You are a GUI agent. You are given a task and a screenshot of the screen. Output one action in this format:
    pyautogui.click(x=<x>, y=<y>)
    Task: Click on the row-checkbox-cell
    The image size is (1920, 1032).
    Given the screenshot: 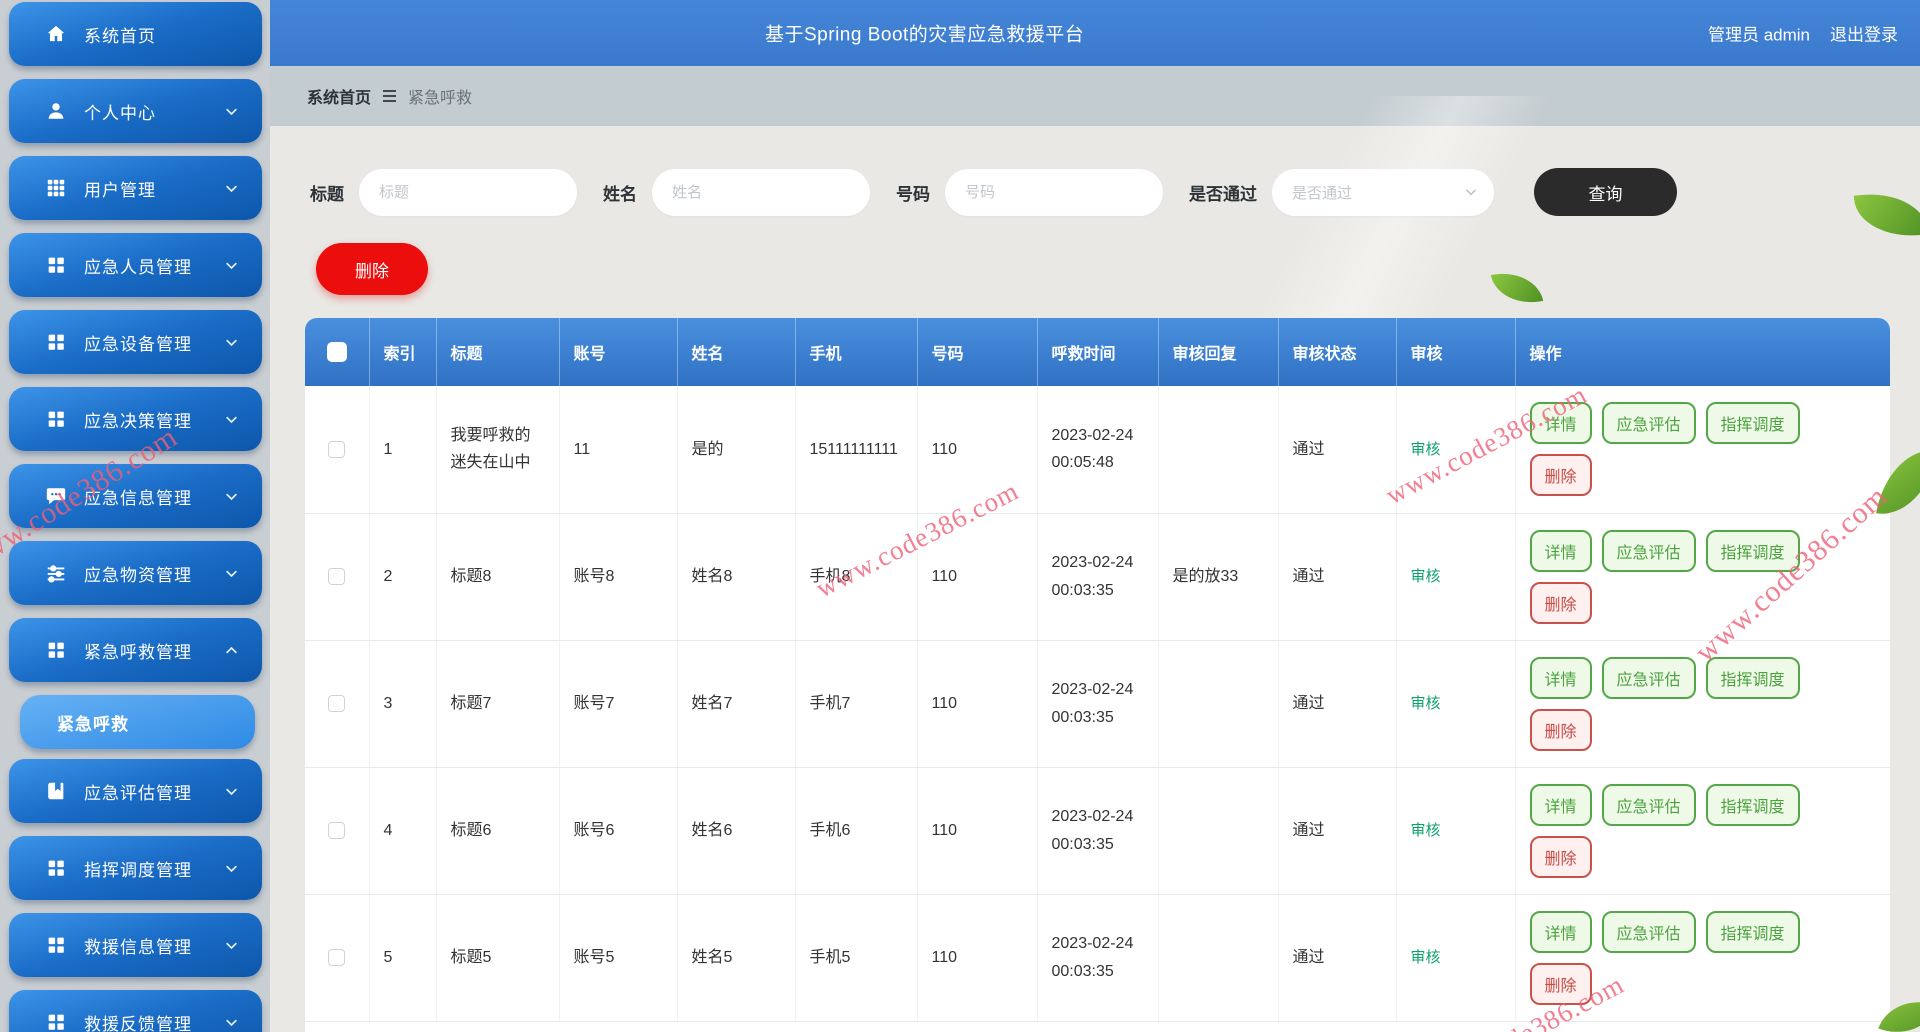 What is the action you would take?
    pyautogui.click(x=337, y=577)
    